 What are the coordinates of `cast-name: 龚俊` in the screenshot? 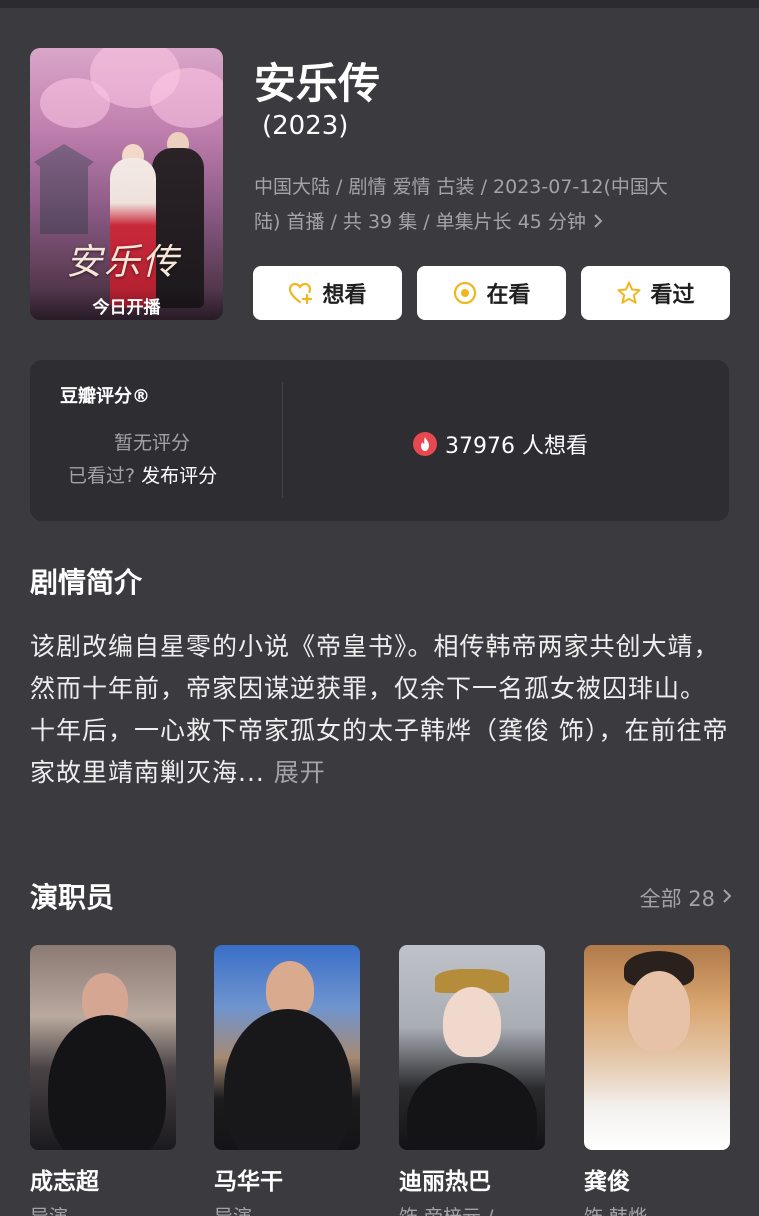 It's located at (607, 1182).